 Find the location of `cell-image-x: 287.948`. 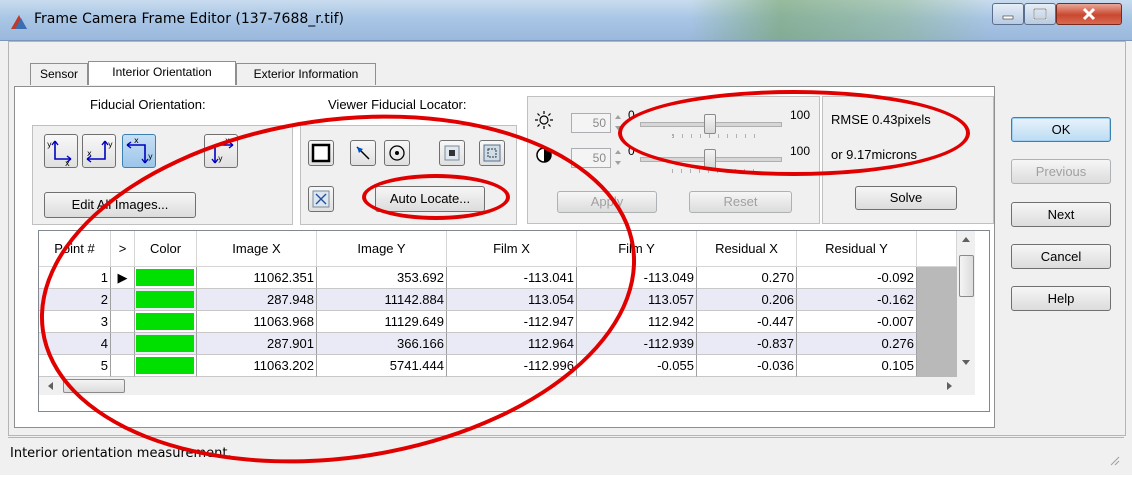

cell-image-x: 287.948 is located at coordinates (257, 300).